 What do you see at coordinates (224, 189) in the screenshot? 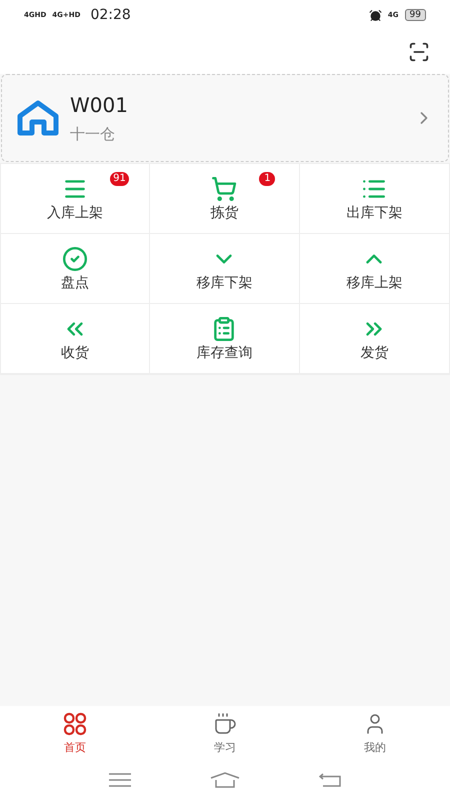
I see `cart-icon` at bounding box center [224, 189].